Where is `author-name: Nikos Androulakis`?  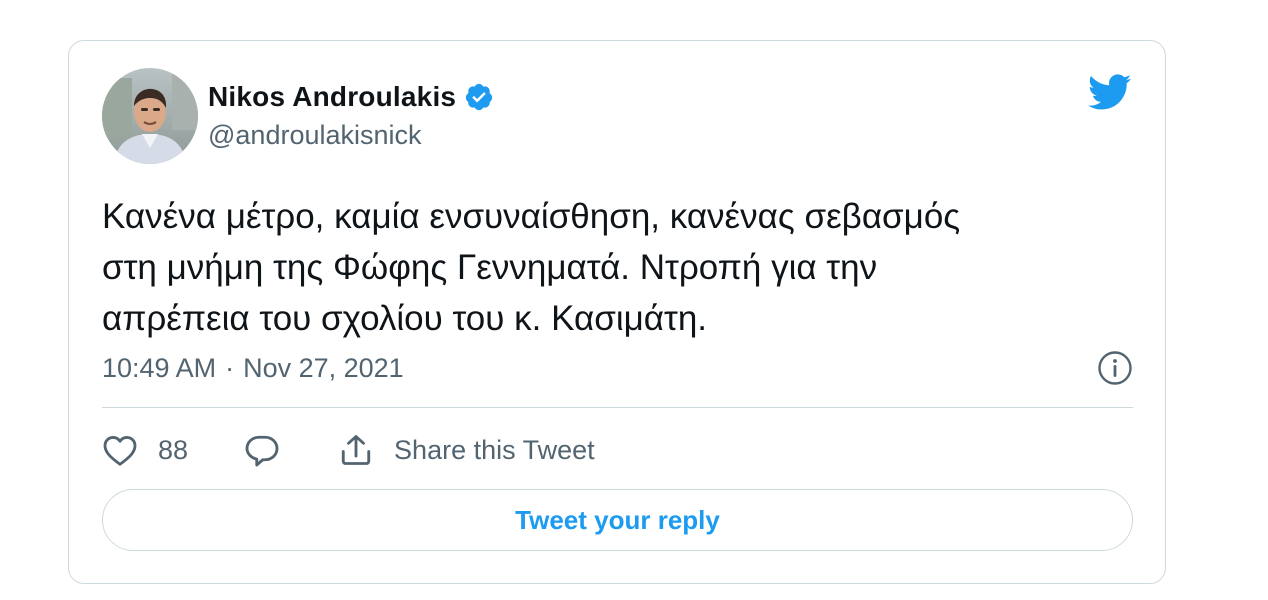 author-name: Nikos Androulakis is located at coordinates (332, 97).